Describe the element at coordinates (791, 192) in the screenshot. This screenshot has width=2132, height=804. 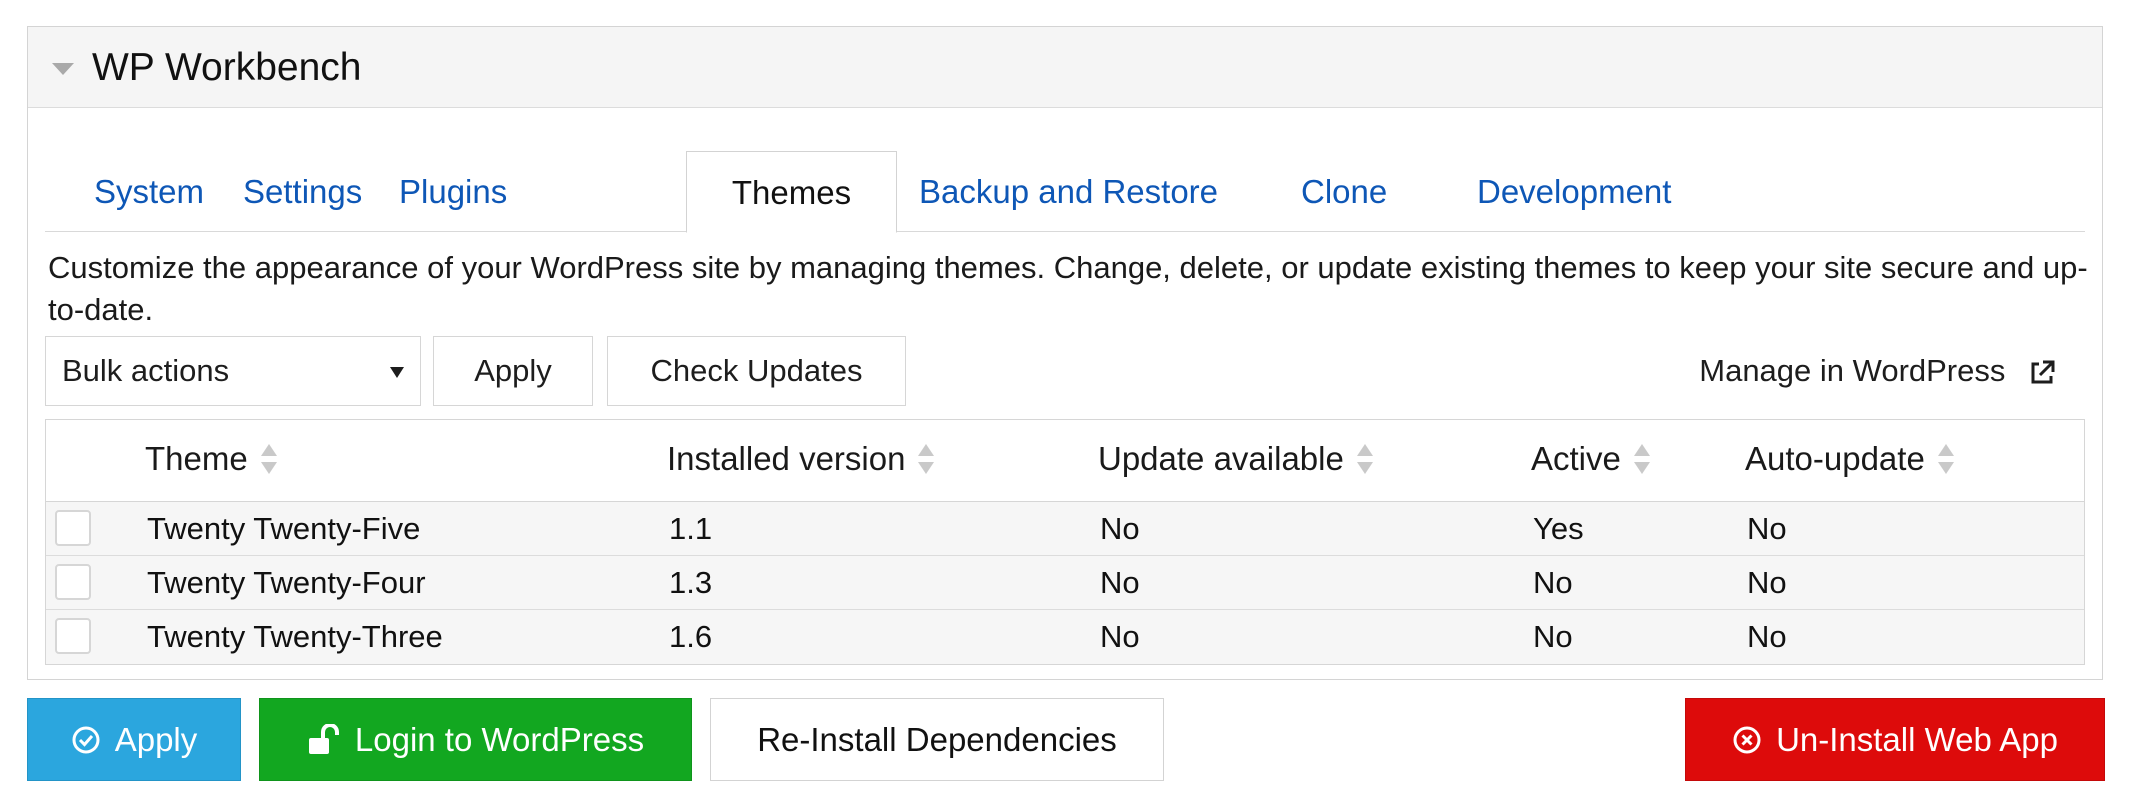
I see `tab-themes: Themes` at that location.